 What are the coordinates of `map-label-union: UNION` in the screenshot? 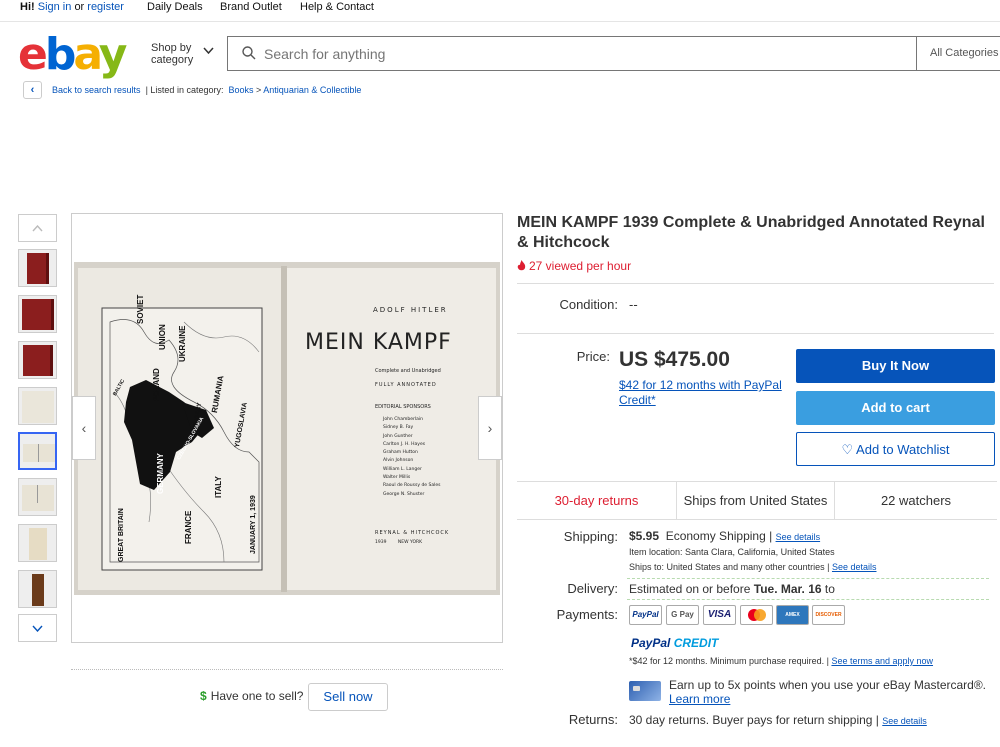 It's located at (162, 337).